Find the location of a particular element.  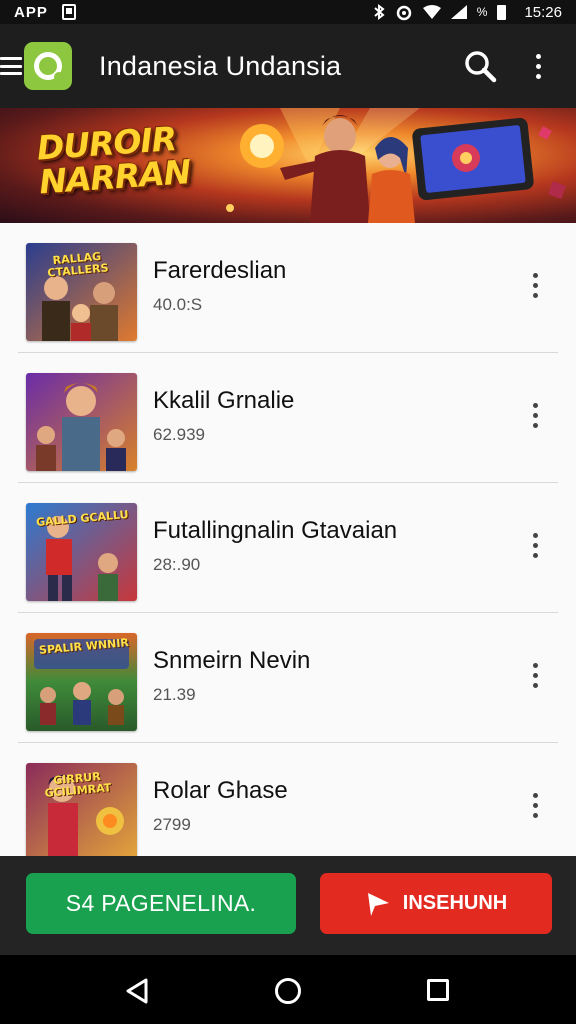

clock: 15:26 is located at coordinates (543, 12).